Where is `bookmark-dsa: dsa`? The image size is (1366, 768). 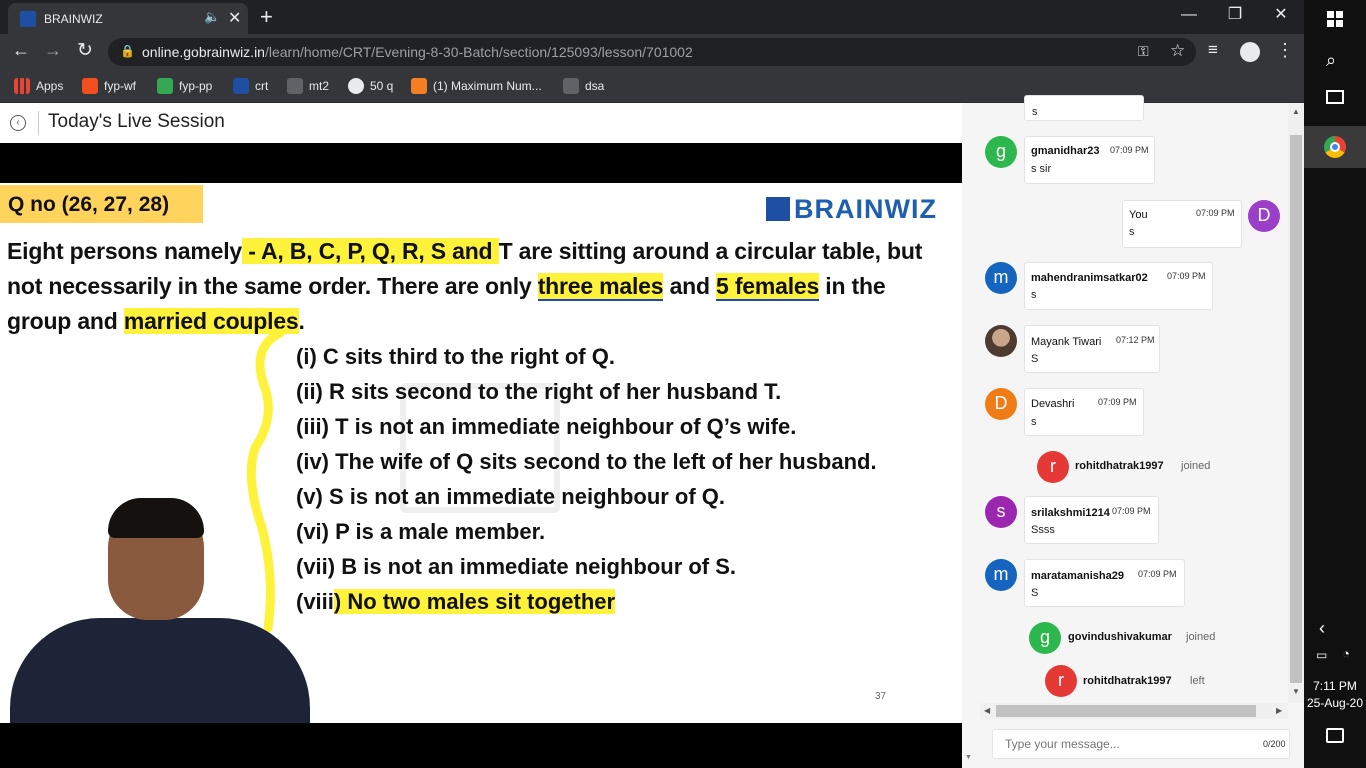 bookmark-dsa: dsa is located at coordinates (583, 86).